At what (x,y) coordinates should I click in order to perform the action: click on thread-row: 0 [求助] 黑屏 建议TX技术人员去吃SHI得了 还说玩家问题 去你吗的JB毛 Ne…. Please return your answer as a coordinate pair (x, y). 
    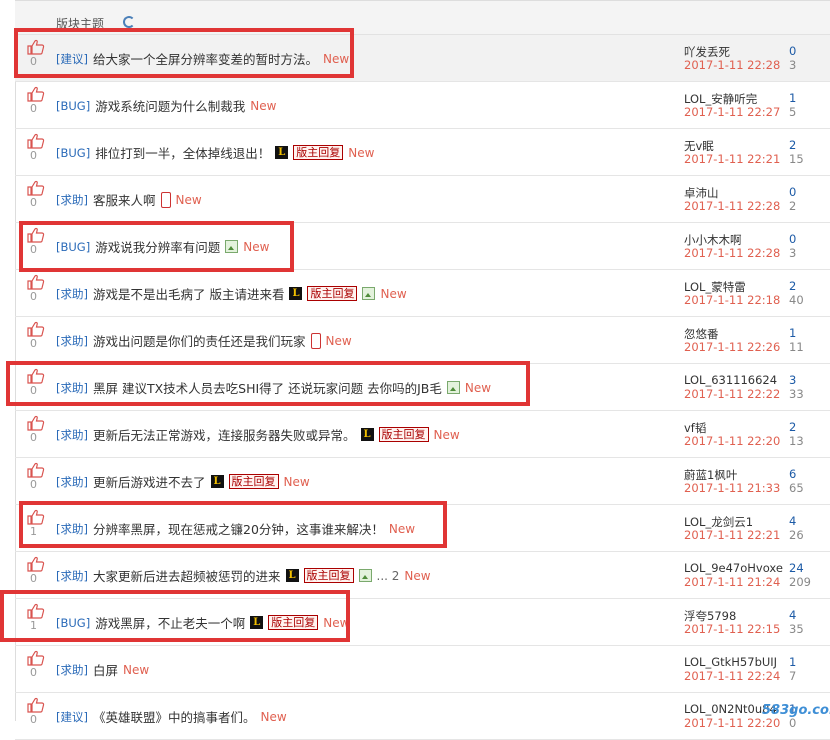
    Looking at the image, I should click on (422, 387).